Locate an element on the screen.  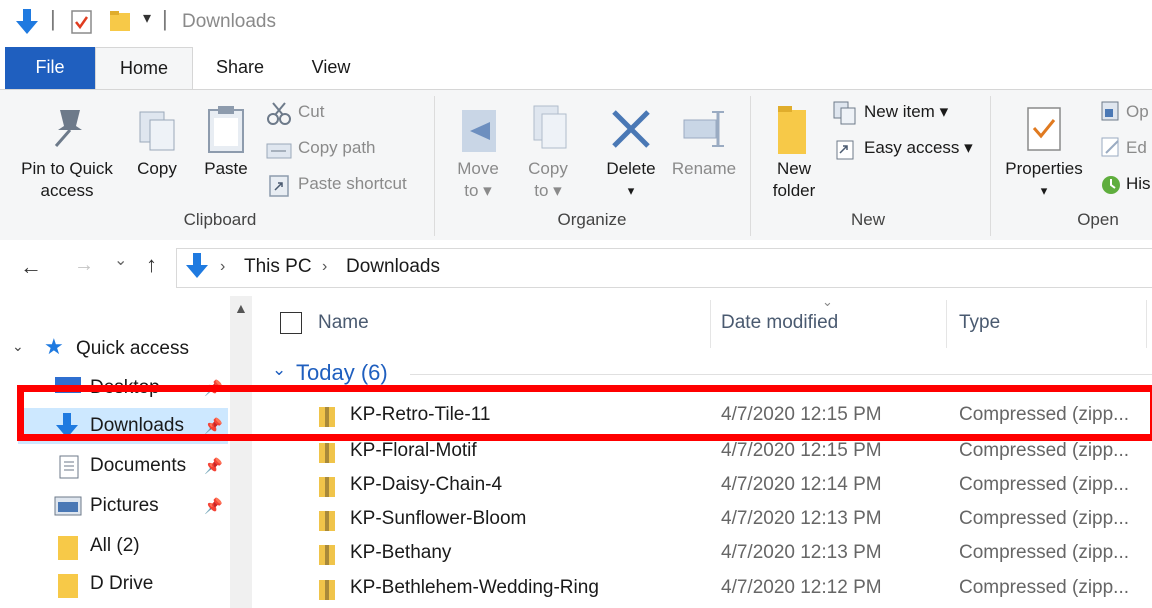
new-group: New folder New item ▾ Easy access ▾ New is located at coordinates (870, 165).